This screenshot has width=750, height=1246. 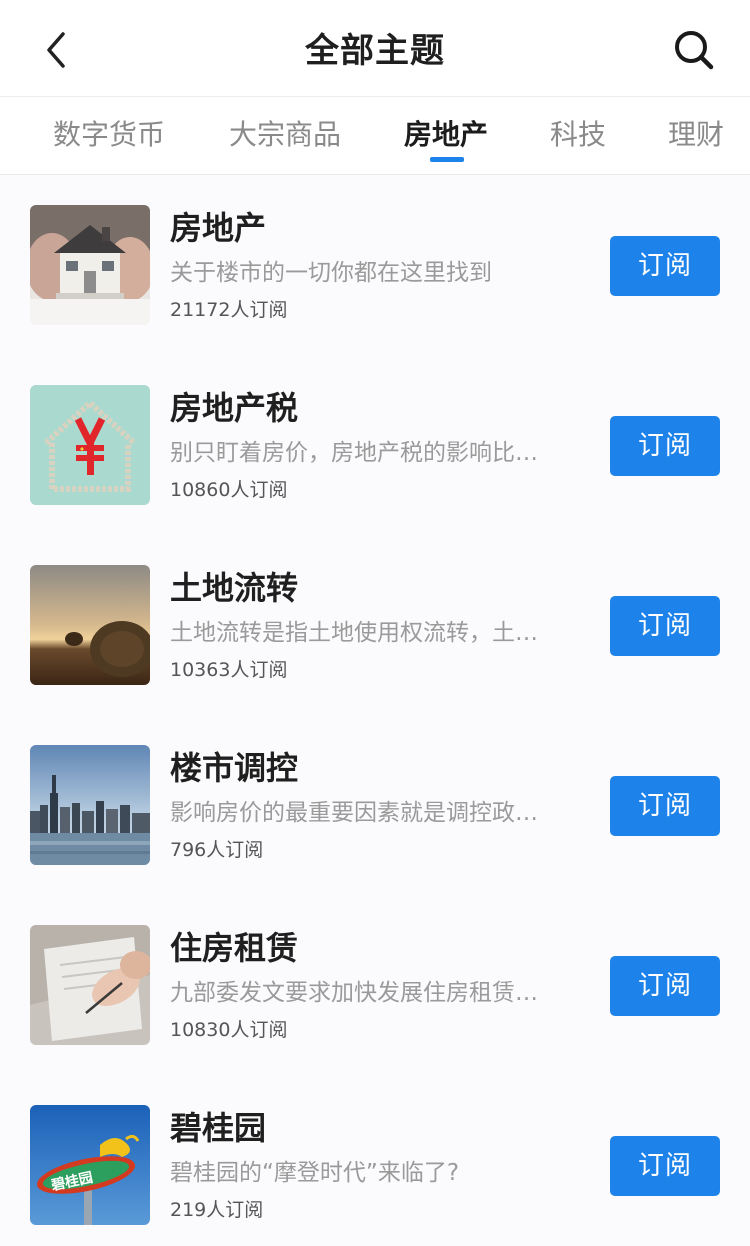 What do you see at coordinates (229, 310) in the screenshot?
I see `subscriber-count: 21172人订阅` at bounding box center [229, 310].